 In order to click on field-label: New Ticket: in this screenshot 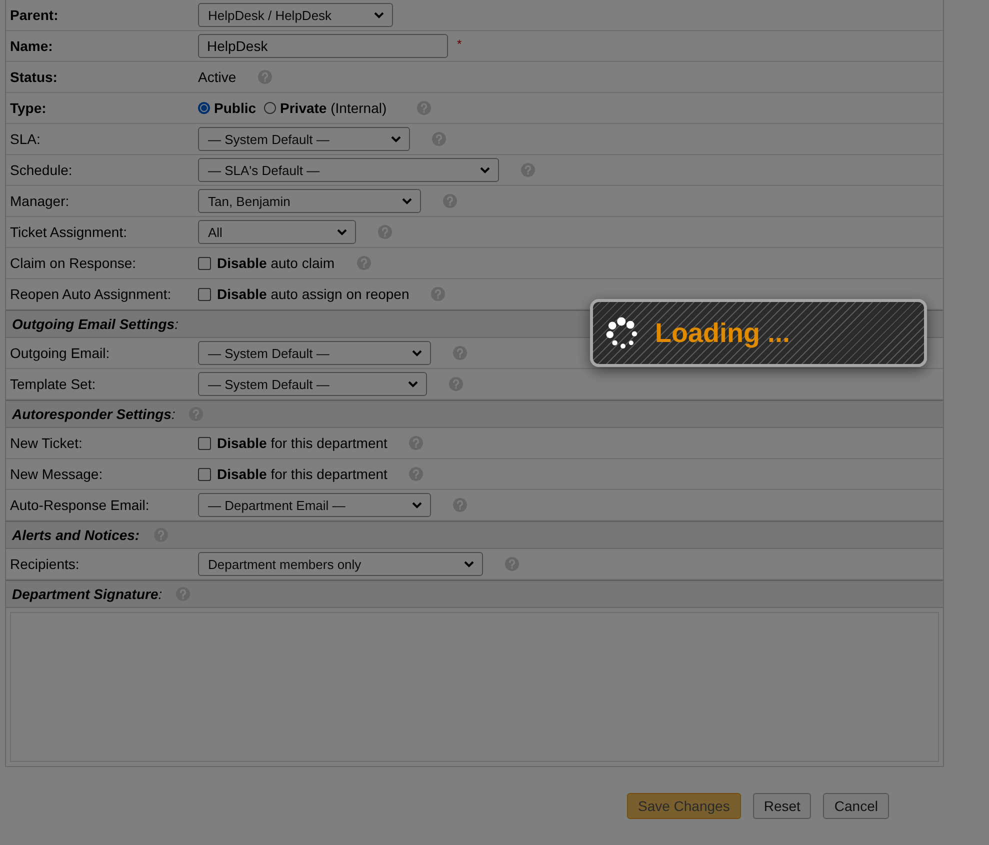, I will do `click(46, 443)`.